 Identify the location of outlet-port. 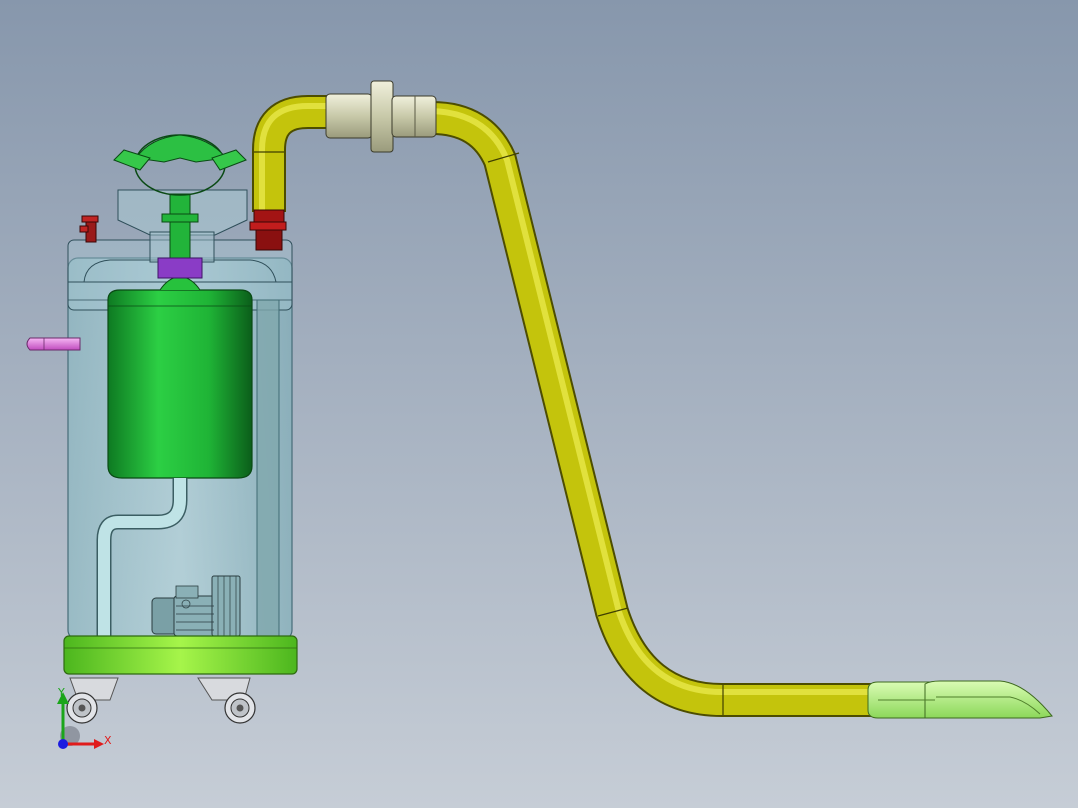
(53, 344).